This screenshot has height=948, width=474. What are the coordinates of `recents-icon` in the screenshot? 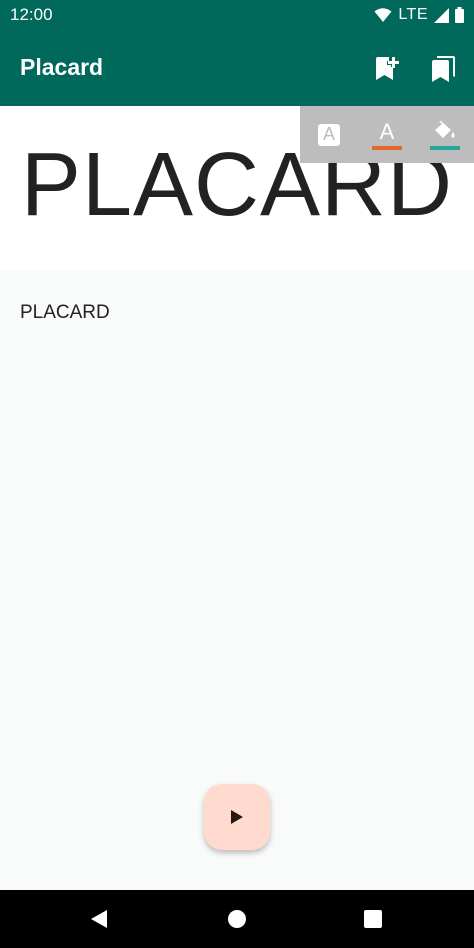 It's located at (373, 919).